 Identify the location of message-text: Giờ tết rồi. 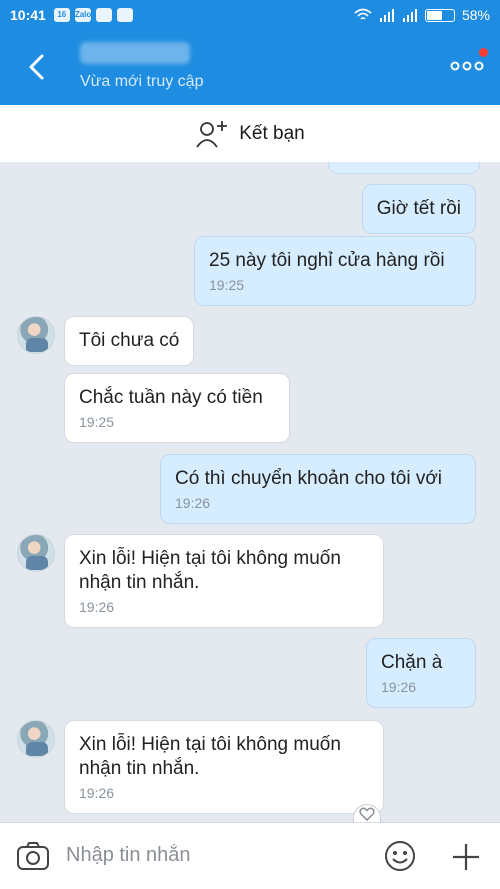
(418, 208).